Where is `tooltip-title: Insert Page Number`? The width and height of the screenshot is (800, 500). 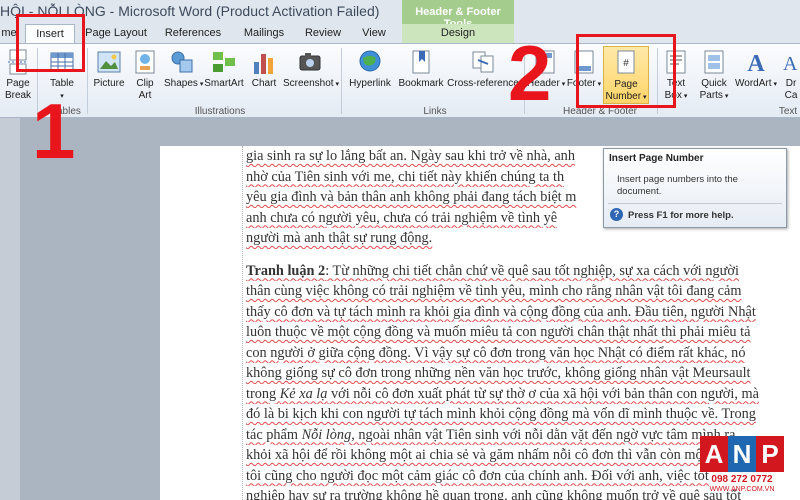
tooltip-title: Insert Page Number is located at coordinates (656, 158).